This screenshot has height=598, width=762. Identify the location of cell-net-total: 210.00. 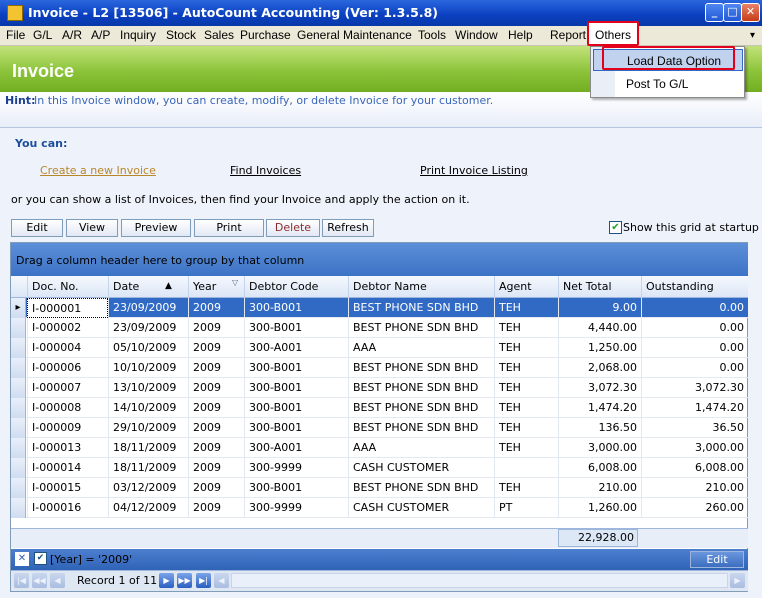
(599, 488).